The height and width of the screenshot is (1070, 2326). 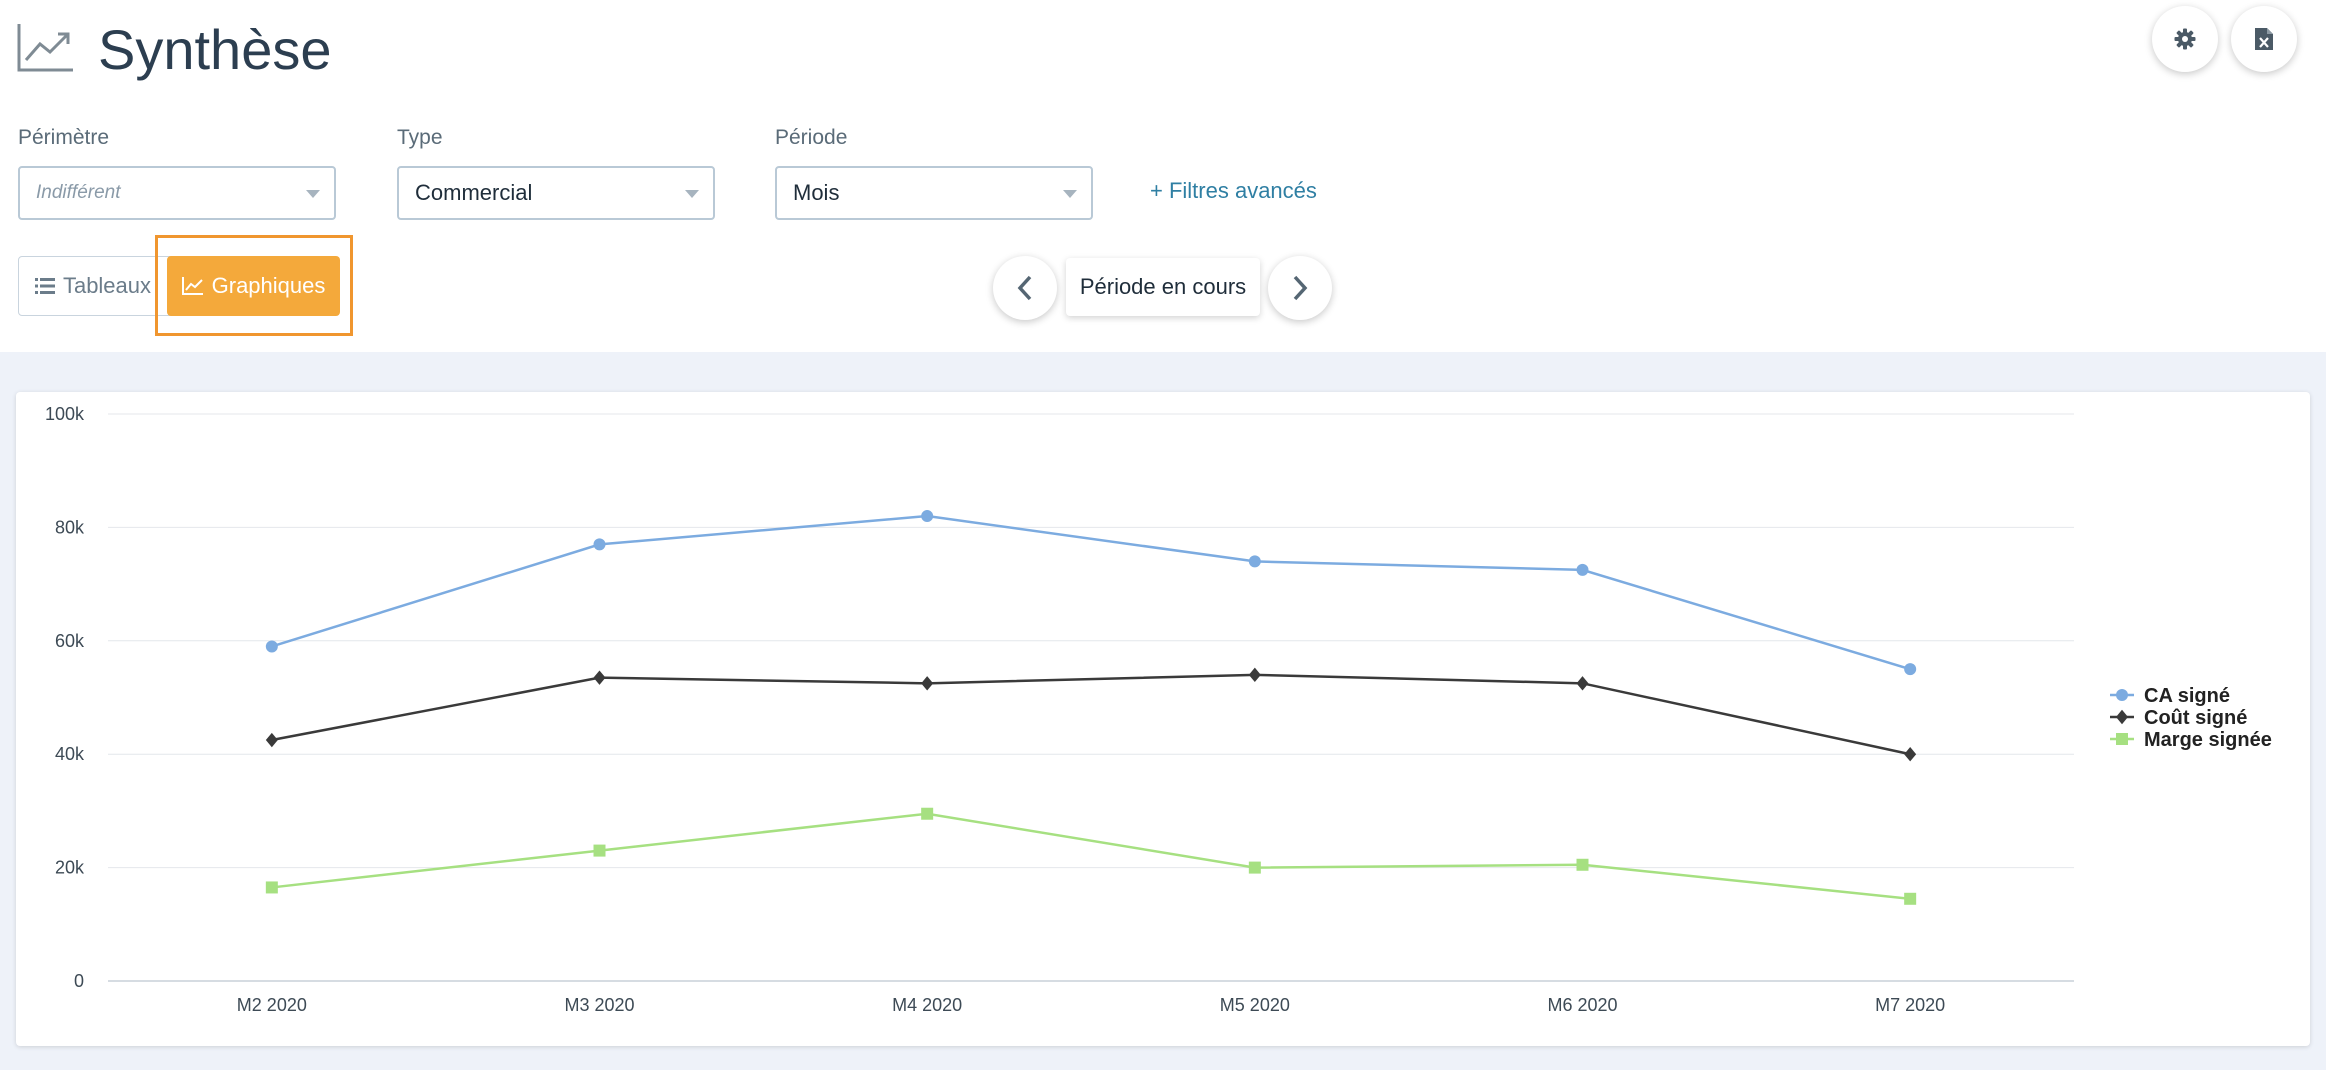 I want to click on y-tick-label: 40k, so click(x=70, y=754).